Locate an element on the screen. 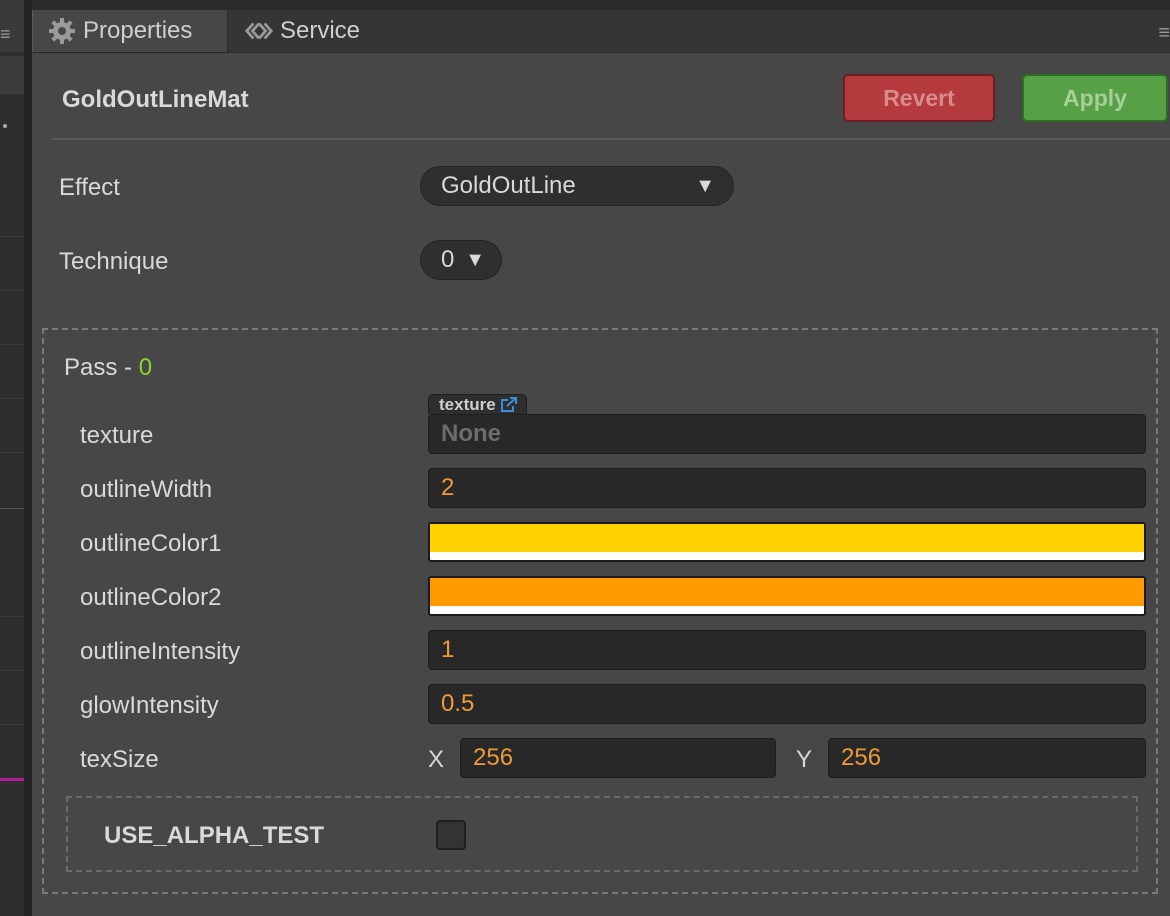 This screenshot has width=1170, height=916. technique-select: 0 ▼ is located at coordinates (461, 260).